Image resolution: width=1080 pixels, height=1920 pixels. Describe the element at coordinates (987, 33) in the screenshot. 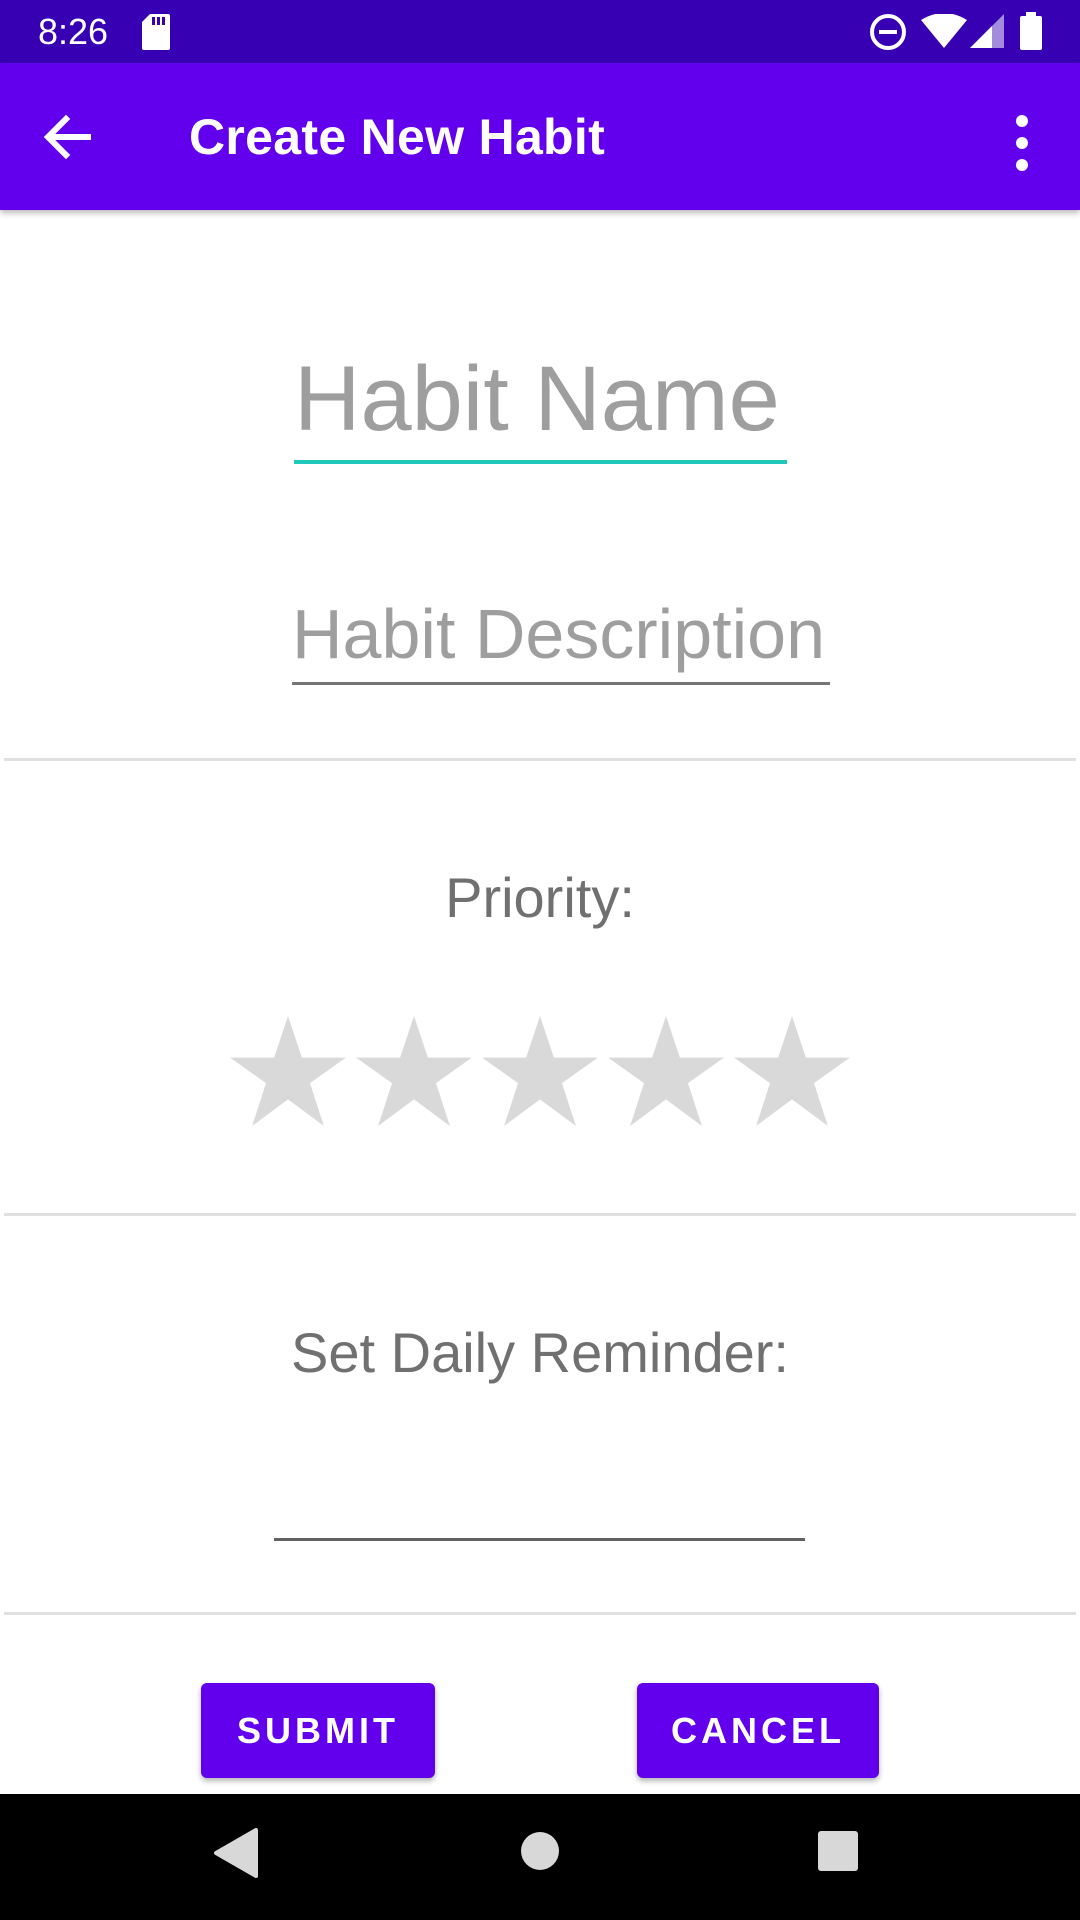

I see `signal-icon` at that location.